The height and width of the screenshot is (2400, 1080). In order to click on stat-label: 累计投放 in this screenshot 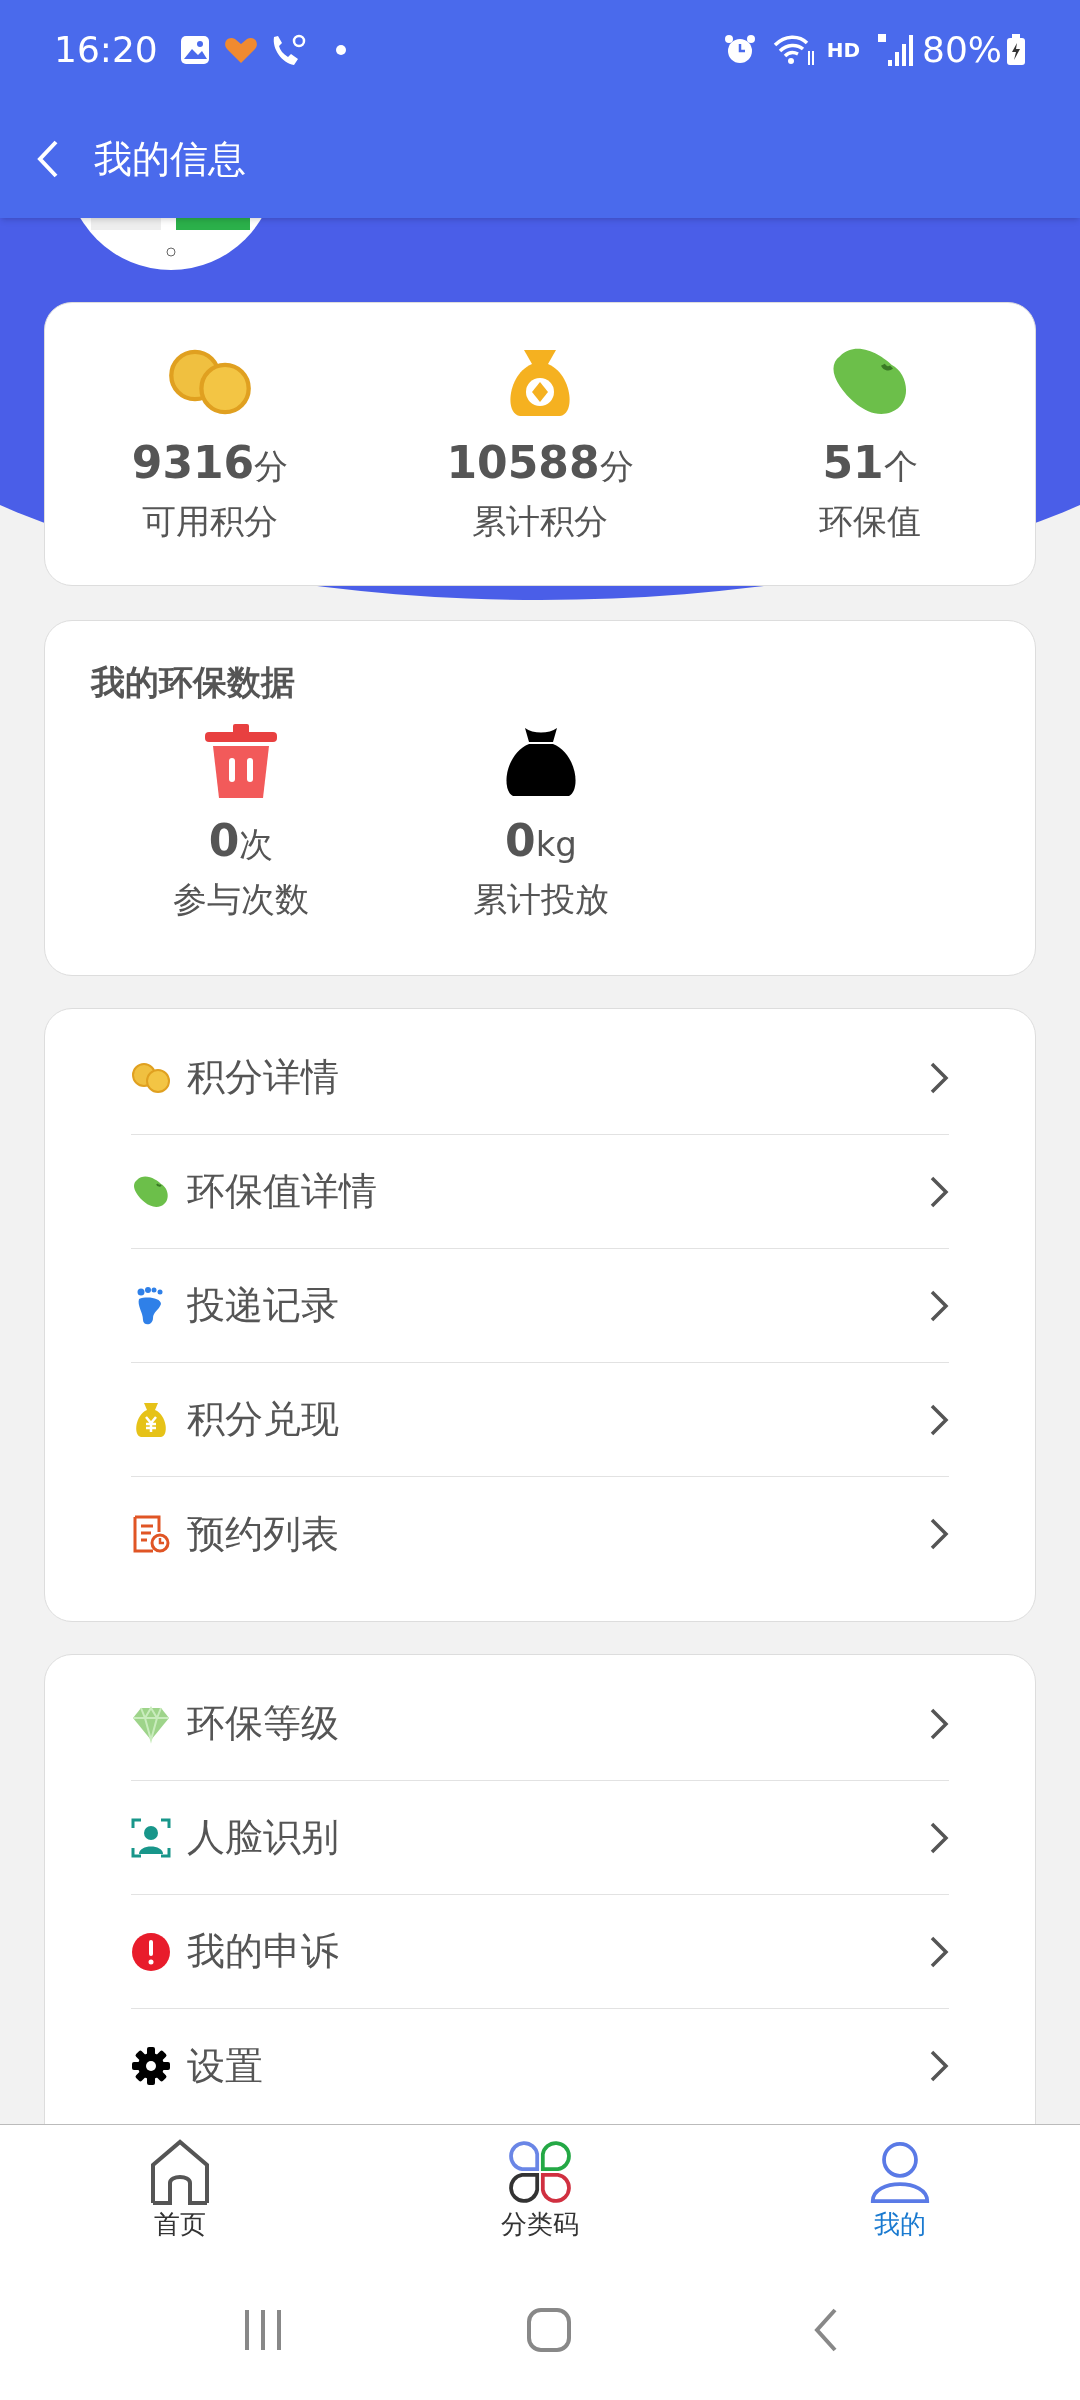, I will do `click(541, 899)`.